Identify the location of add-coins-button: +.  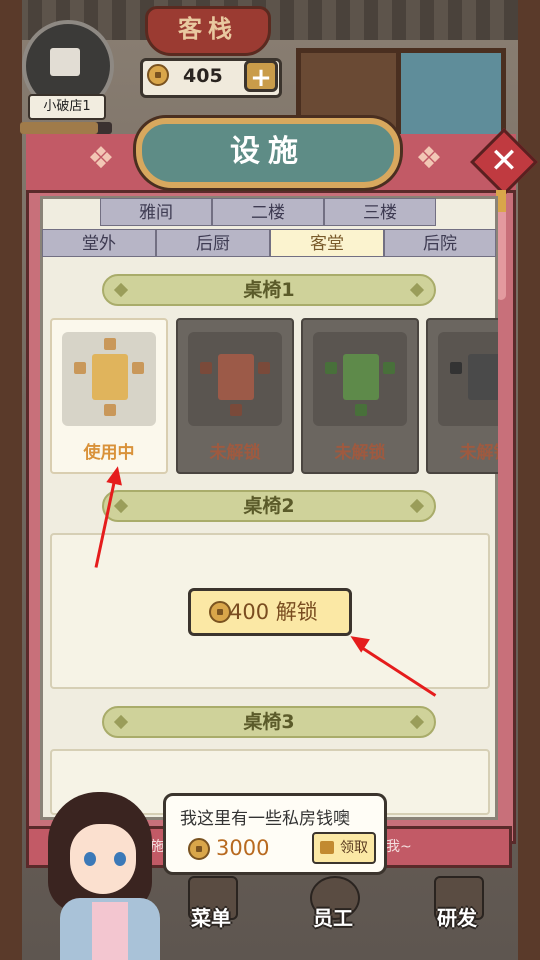
(261, 76).